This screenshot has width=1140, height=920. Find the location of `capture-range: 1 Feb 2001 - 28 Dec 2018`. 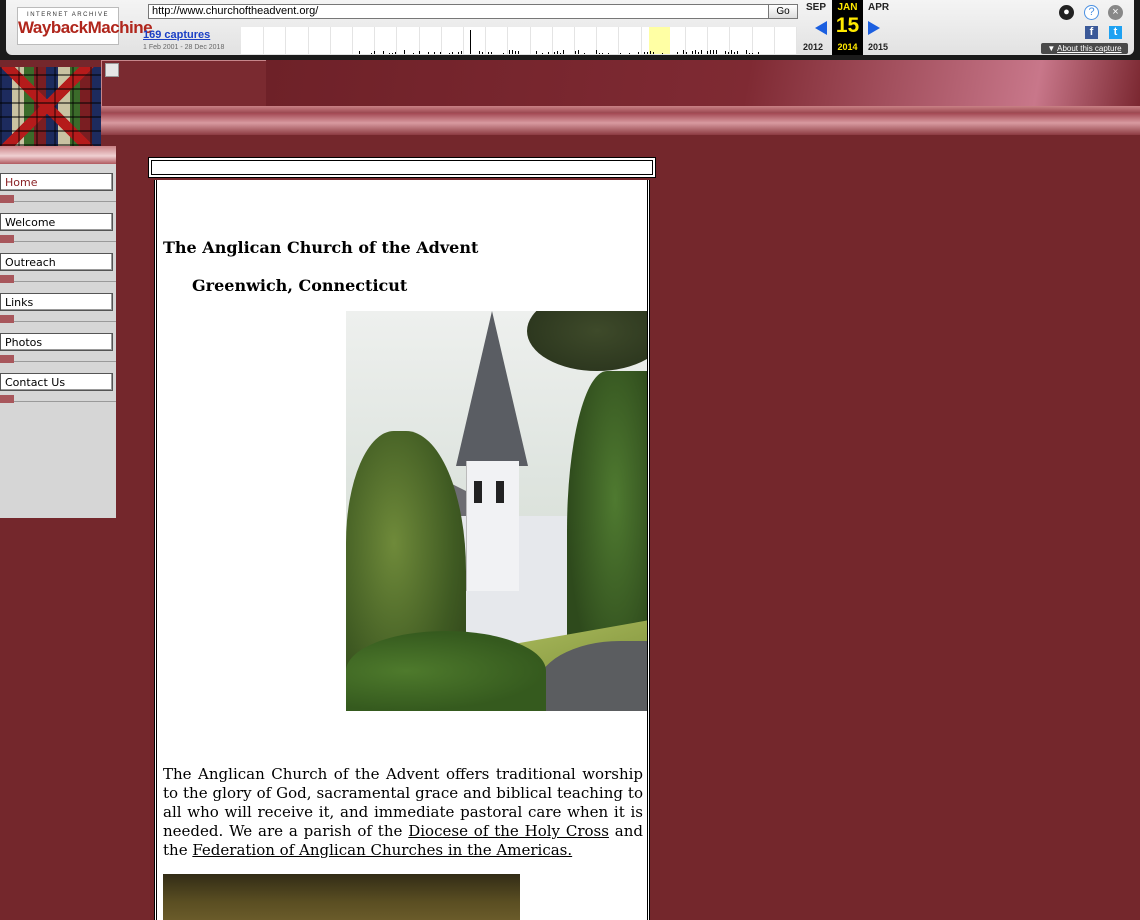

capture-range: 1 Feb 2001 - 28 Dec 2018 is located at coordinates (184, 47).